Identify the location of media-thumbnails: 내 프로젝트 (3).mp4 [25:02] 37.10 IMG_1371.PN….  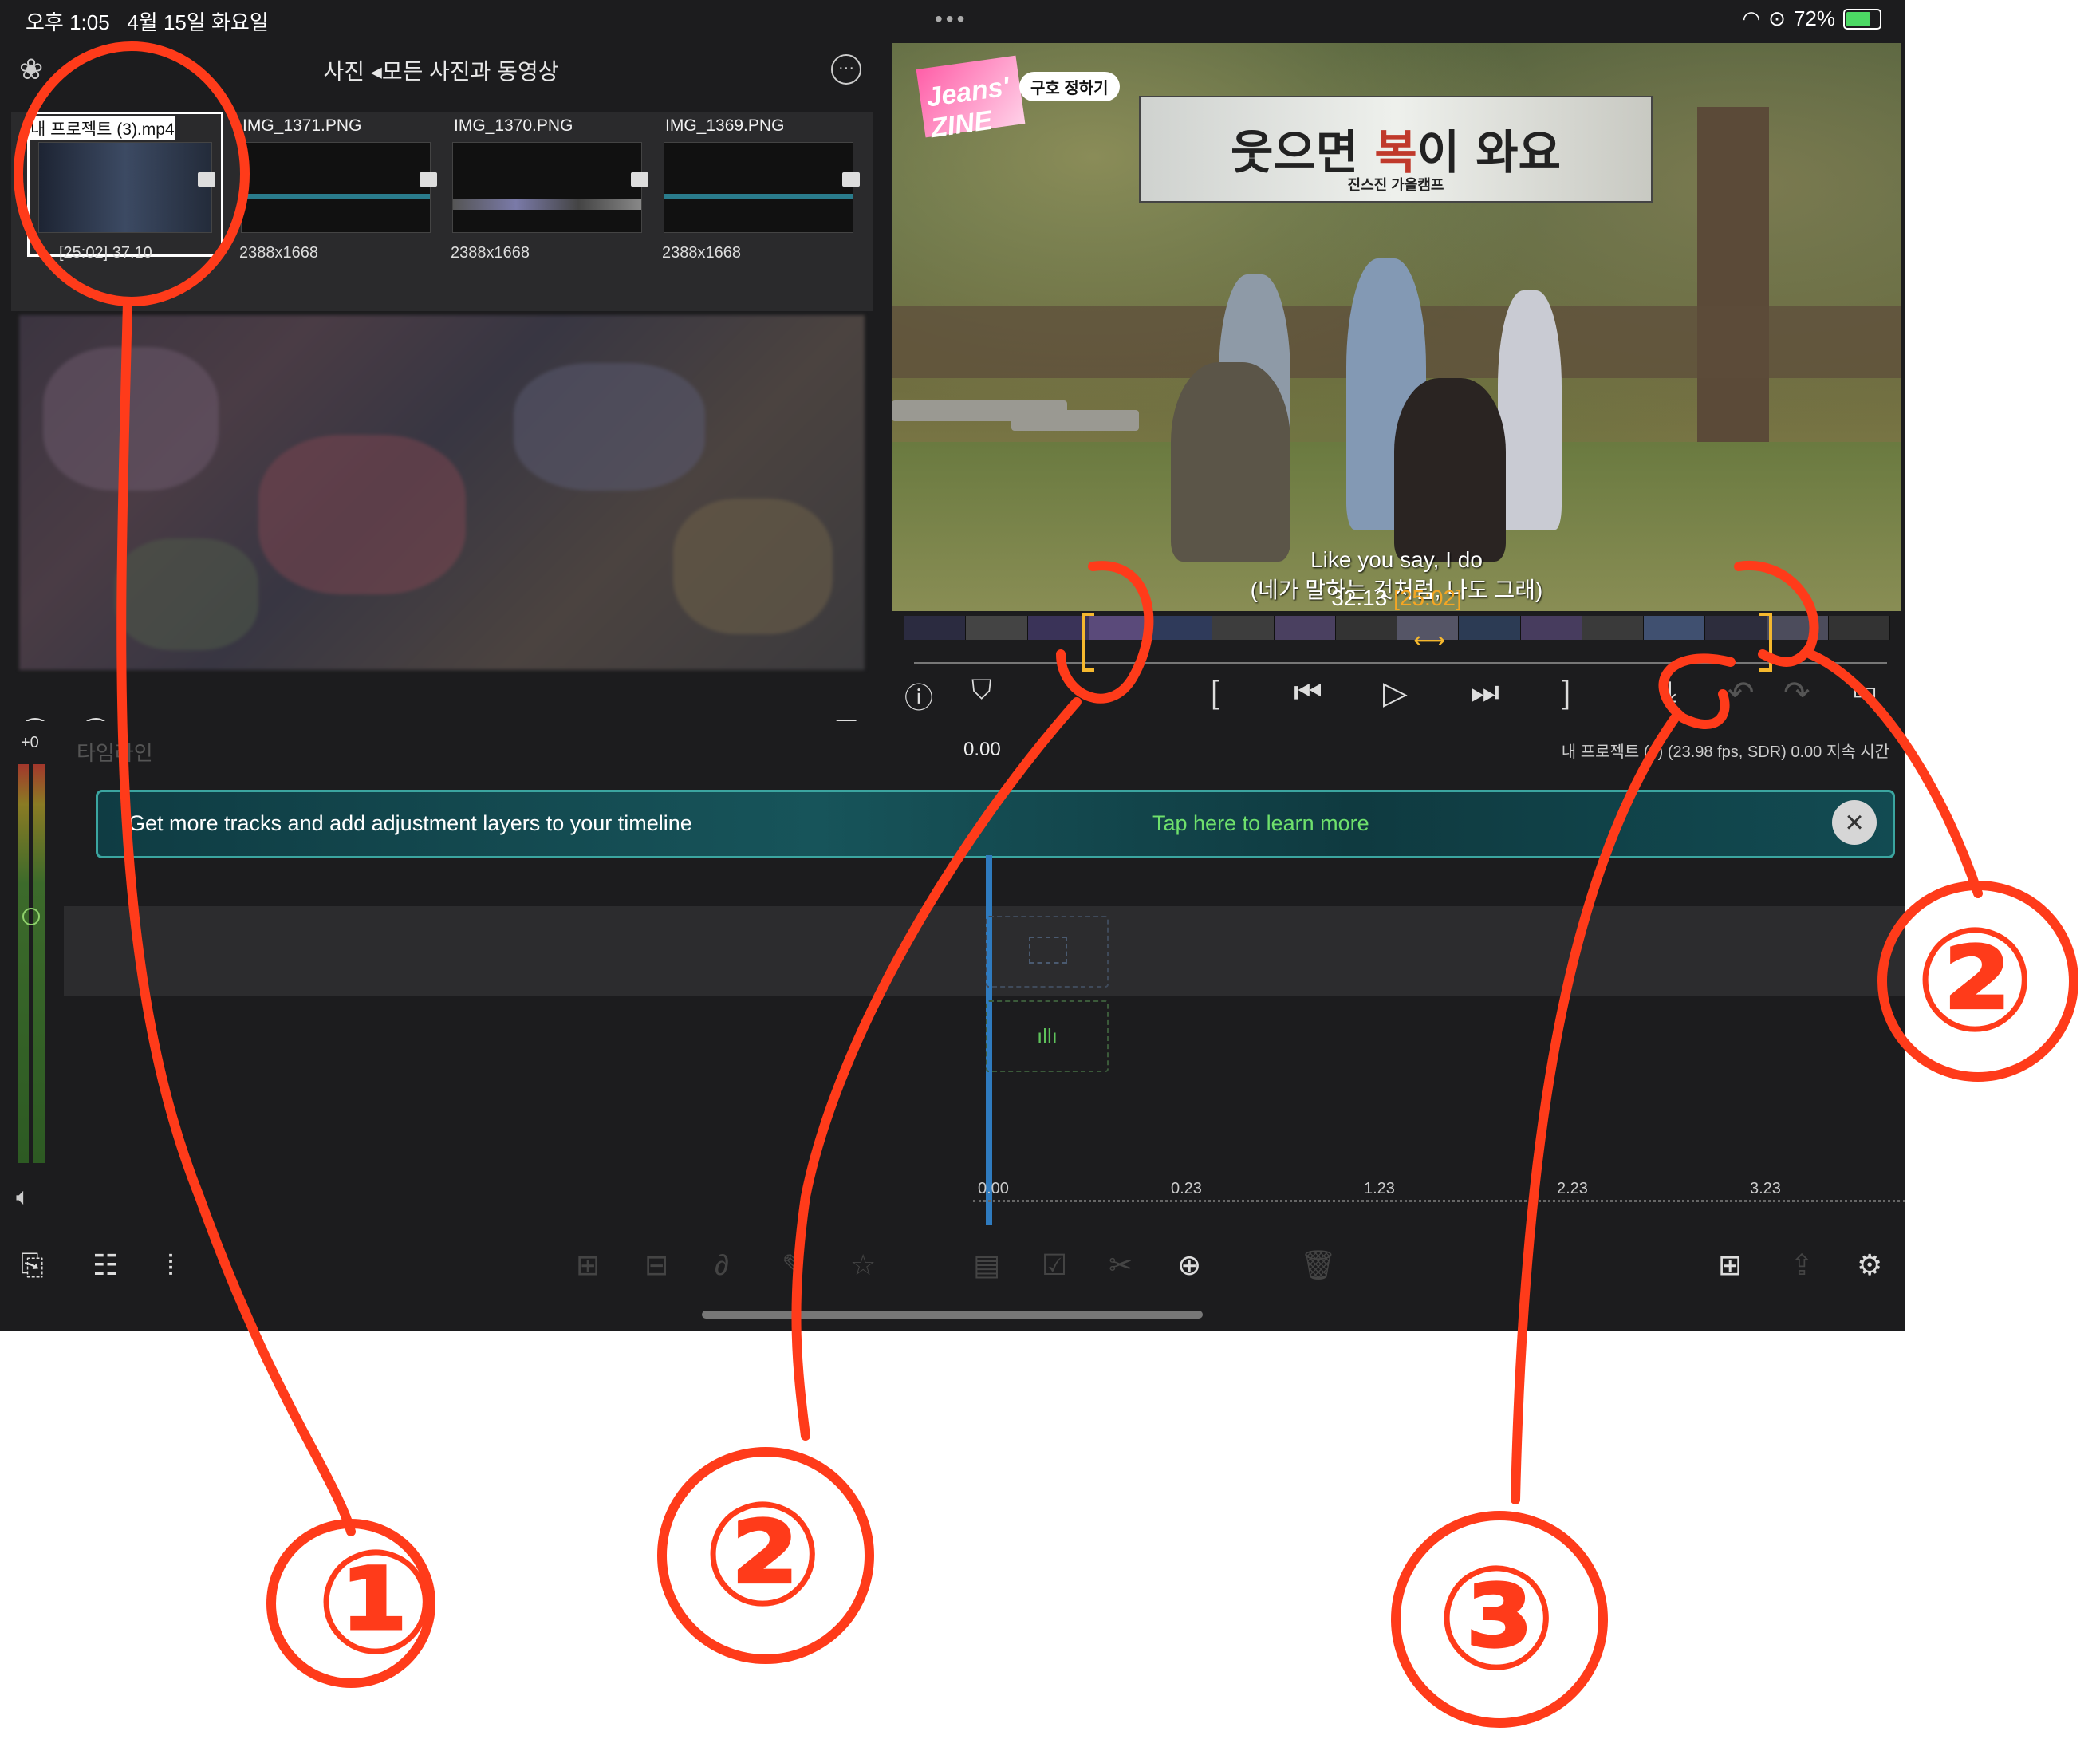
(442, 211).